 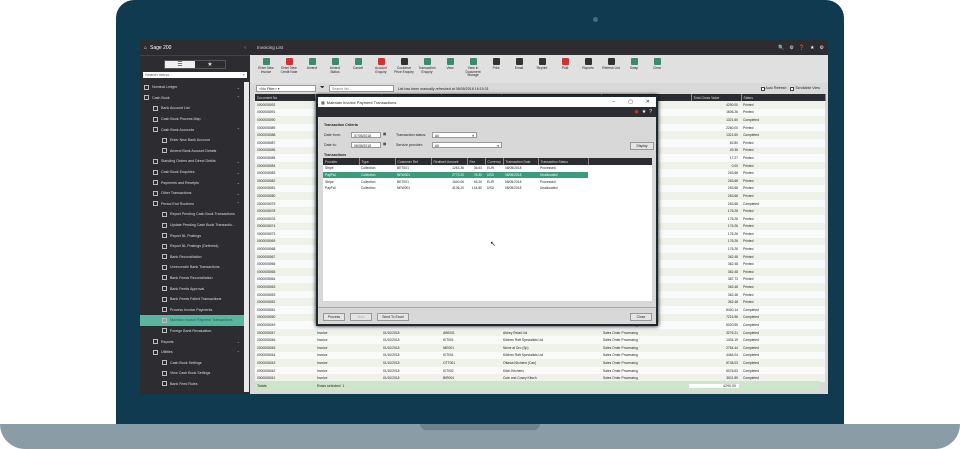 I want to click on transaction-status-select: All ▾, so click(x=454, y=135).